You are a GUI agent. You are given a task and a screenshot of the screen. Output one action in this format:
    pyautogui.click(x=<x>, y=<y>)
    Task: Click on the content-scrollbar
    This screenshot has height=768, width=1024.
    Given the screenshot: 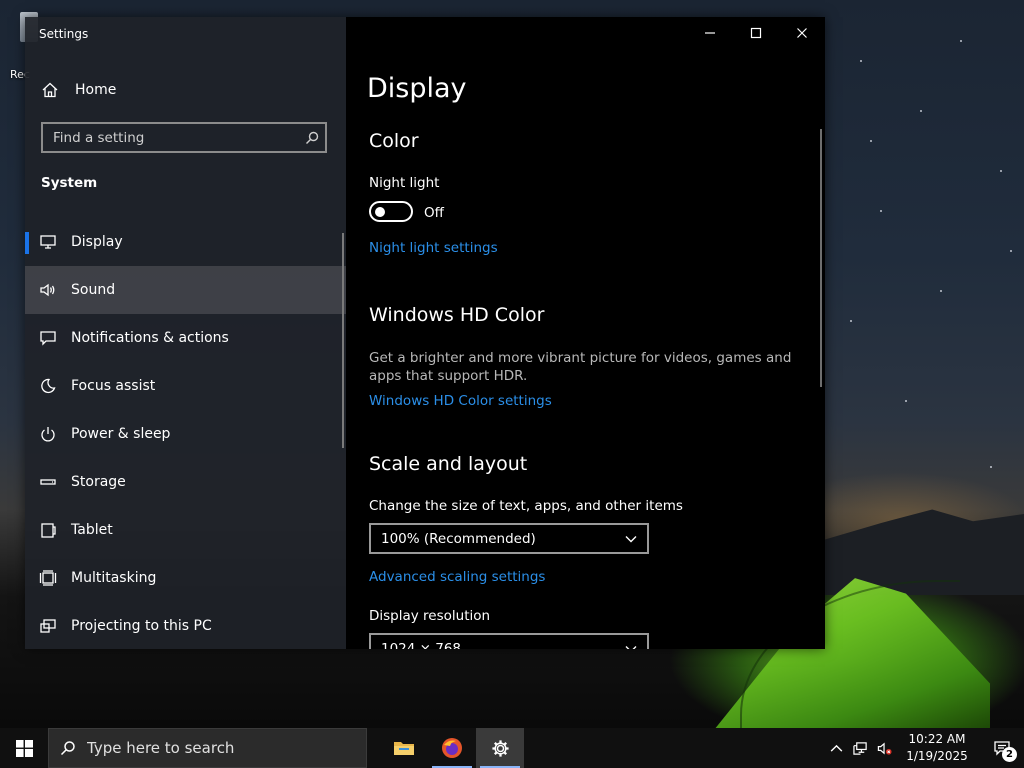 What is the action you would take?
    pyautogui.click(x=821, y=258)
    